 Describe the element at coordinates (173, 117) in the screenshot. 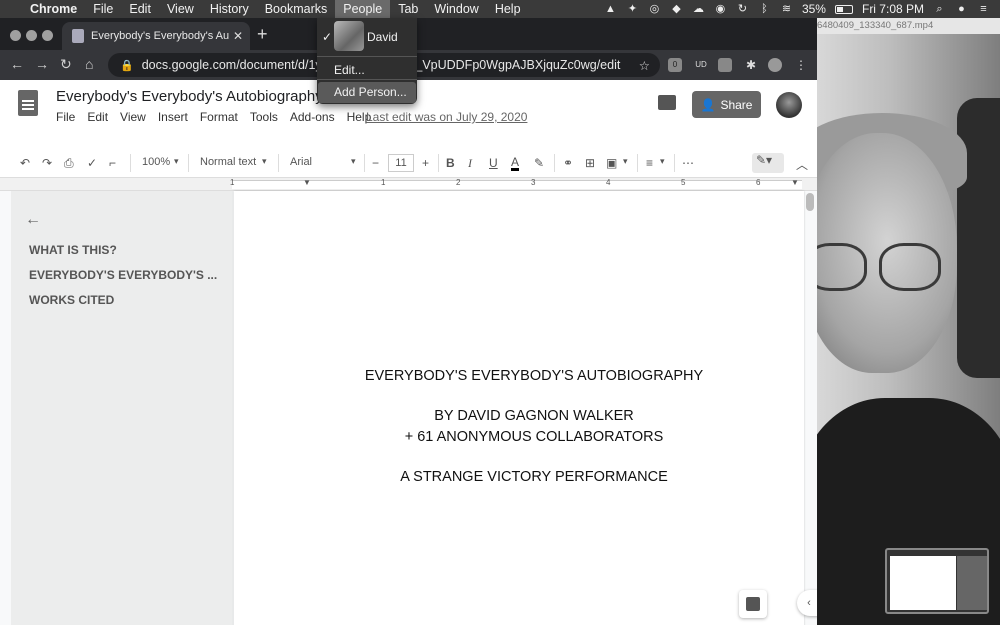

I see `docs-menu-insert: Insert` at that location.